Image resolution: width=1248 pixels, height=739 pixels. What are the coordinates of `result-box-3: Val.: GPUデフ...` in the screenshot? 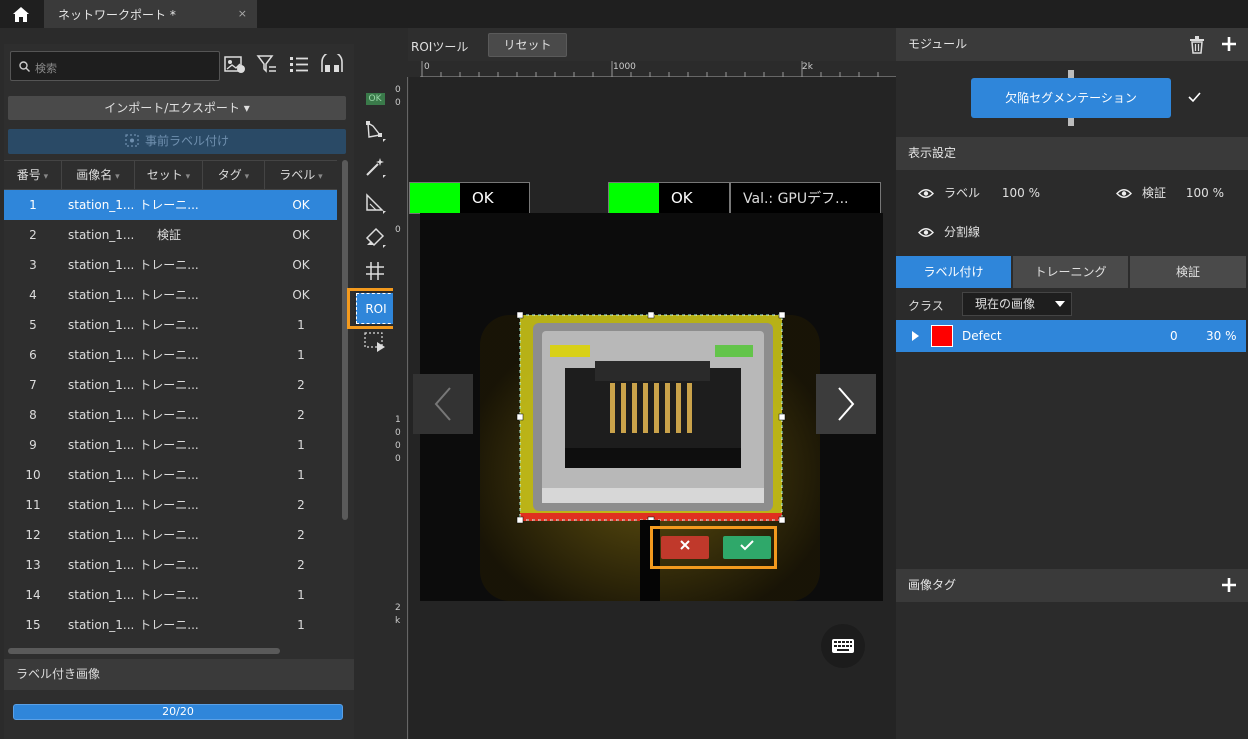 It's located at (805, 198).